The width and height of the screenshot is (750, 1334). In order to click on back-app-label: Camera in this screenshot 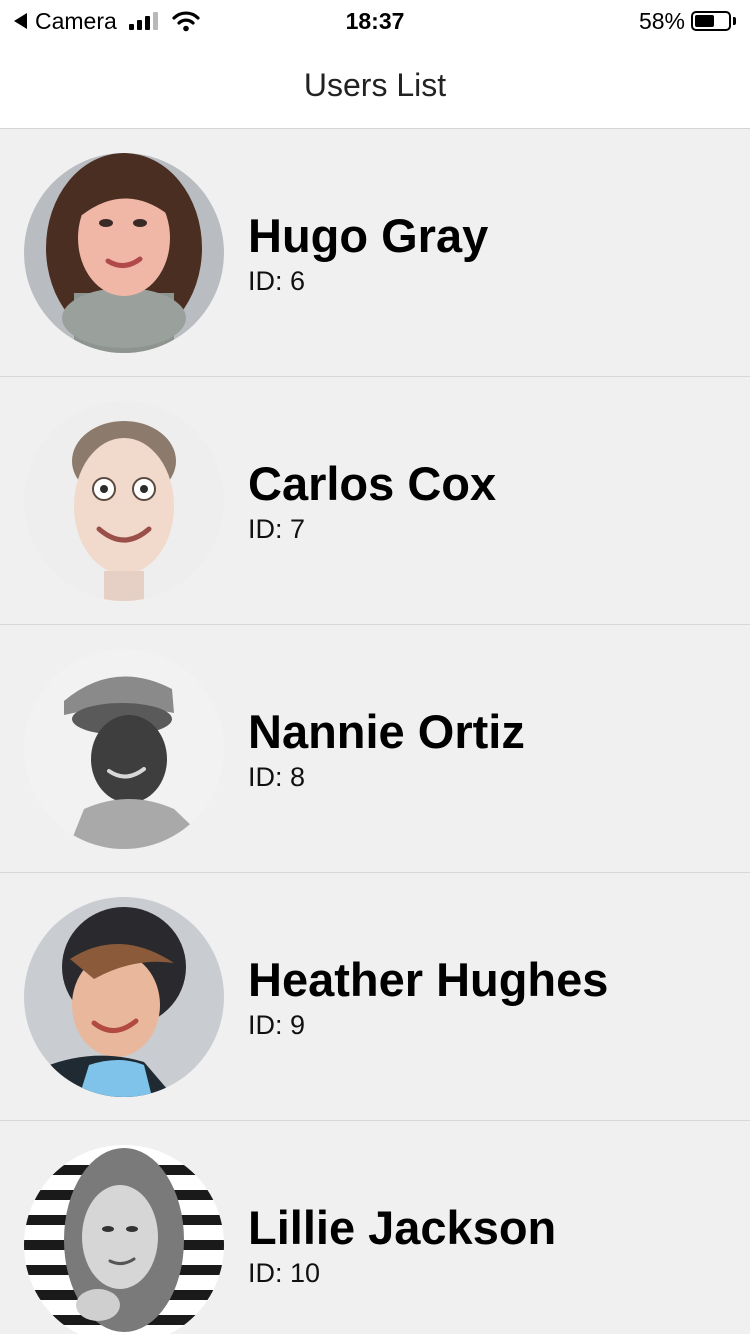, I will do `click(76, 20)`.